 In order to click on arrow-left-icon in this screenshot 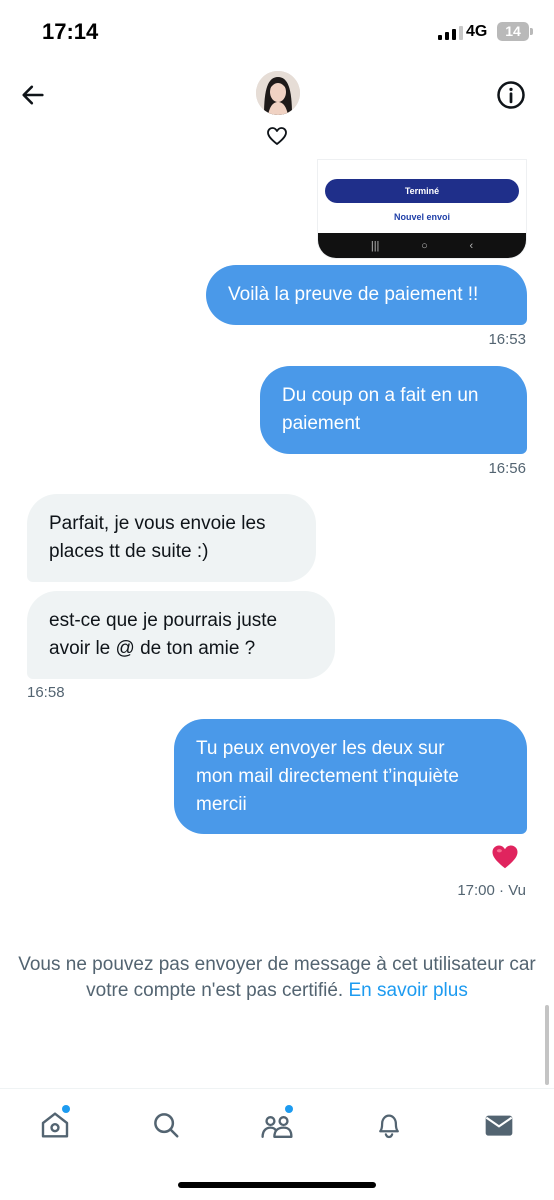, I will do `click(33, 95)`.